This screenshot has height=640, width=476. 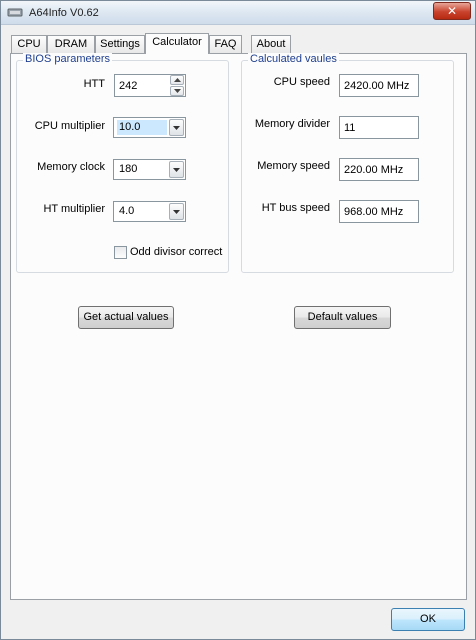 I want to click on tab-dram: DRAM, so click(x=71, y=44).